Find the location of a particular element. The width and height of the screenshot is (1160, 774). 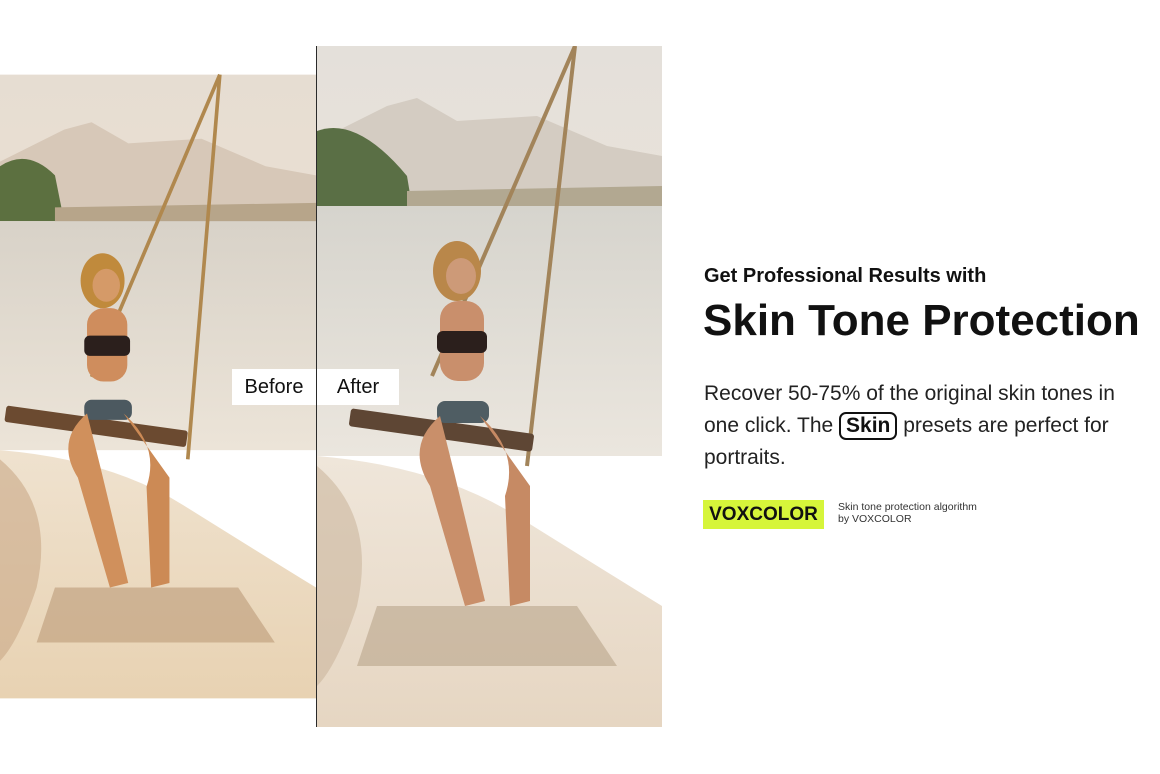

after-label: After is located at coordinates (358, 387).